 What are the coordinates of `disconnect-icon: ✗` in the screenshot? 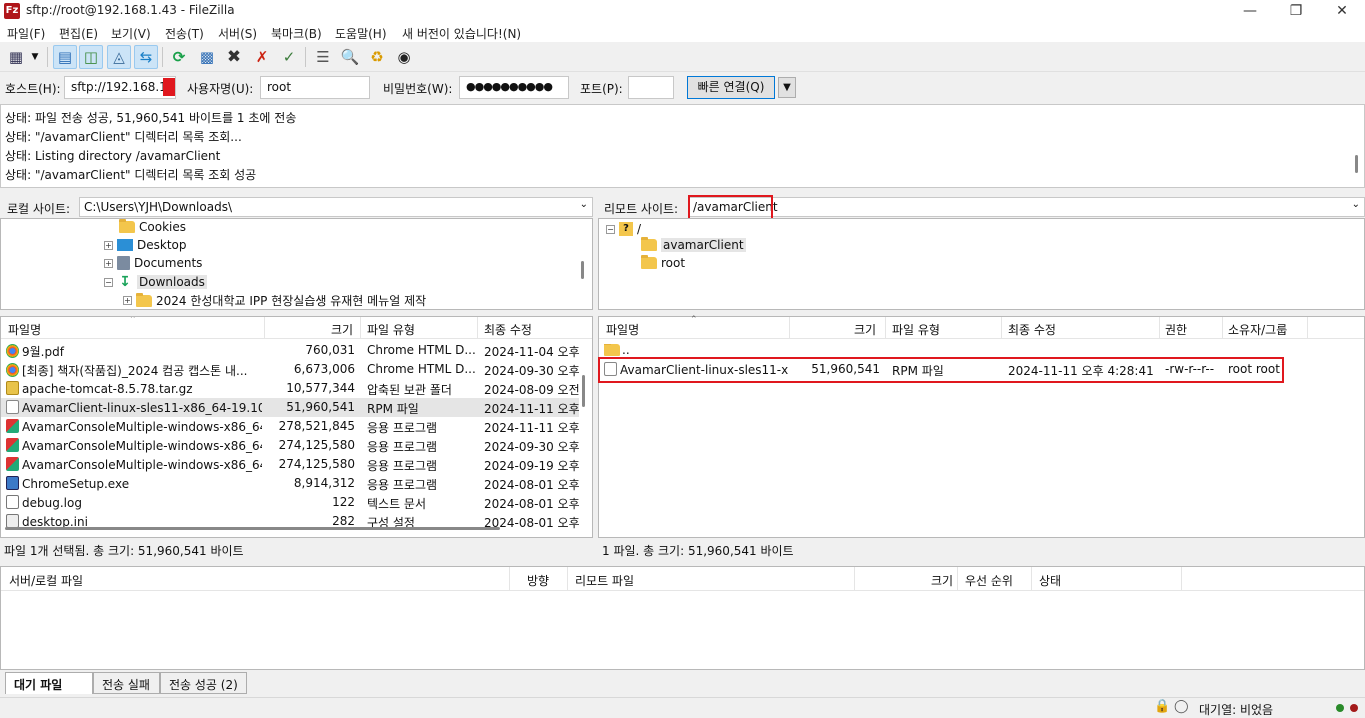 It's located at (262, 57).